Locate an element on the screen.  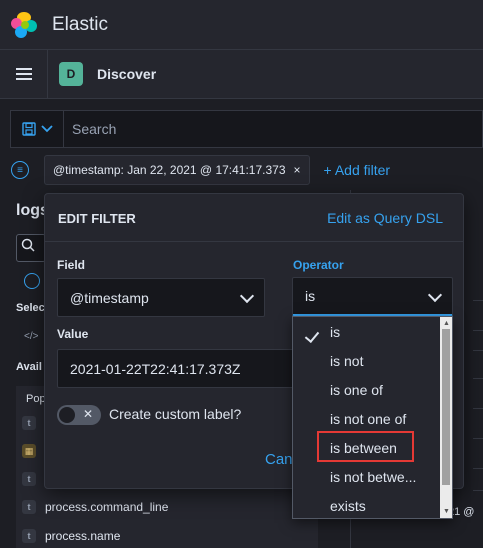
operator-option: exists is located at coordinates (348, 506).